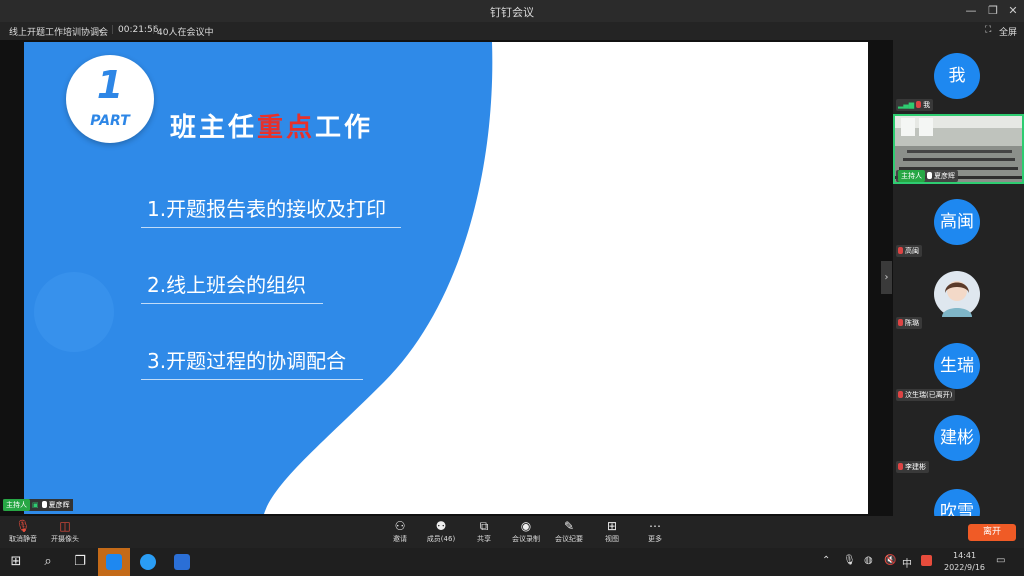  I want to click on notification-icon: ▭, so click(1000, 560).